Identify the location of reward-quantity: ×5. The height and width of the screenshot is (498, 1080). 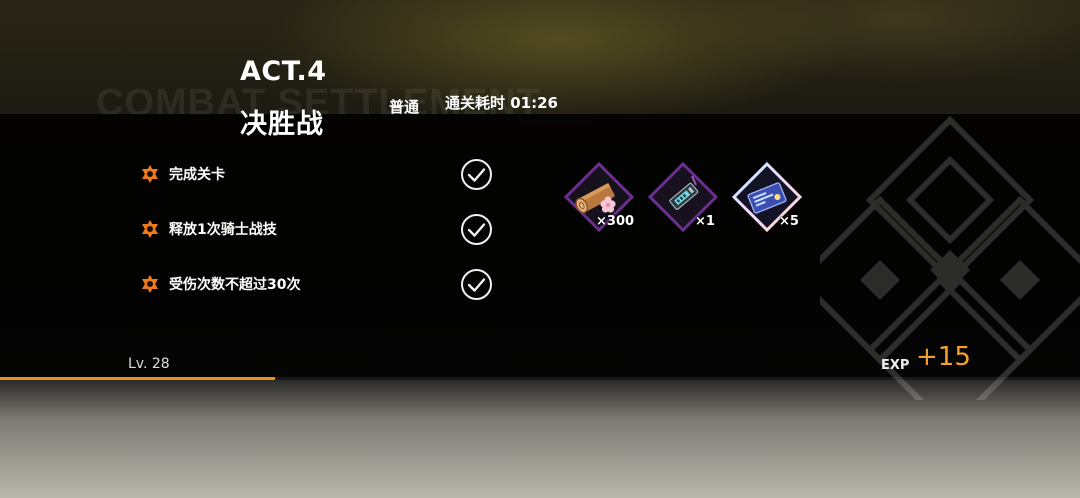
(789, 221).